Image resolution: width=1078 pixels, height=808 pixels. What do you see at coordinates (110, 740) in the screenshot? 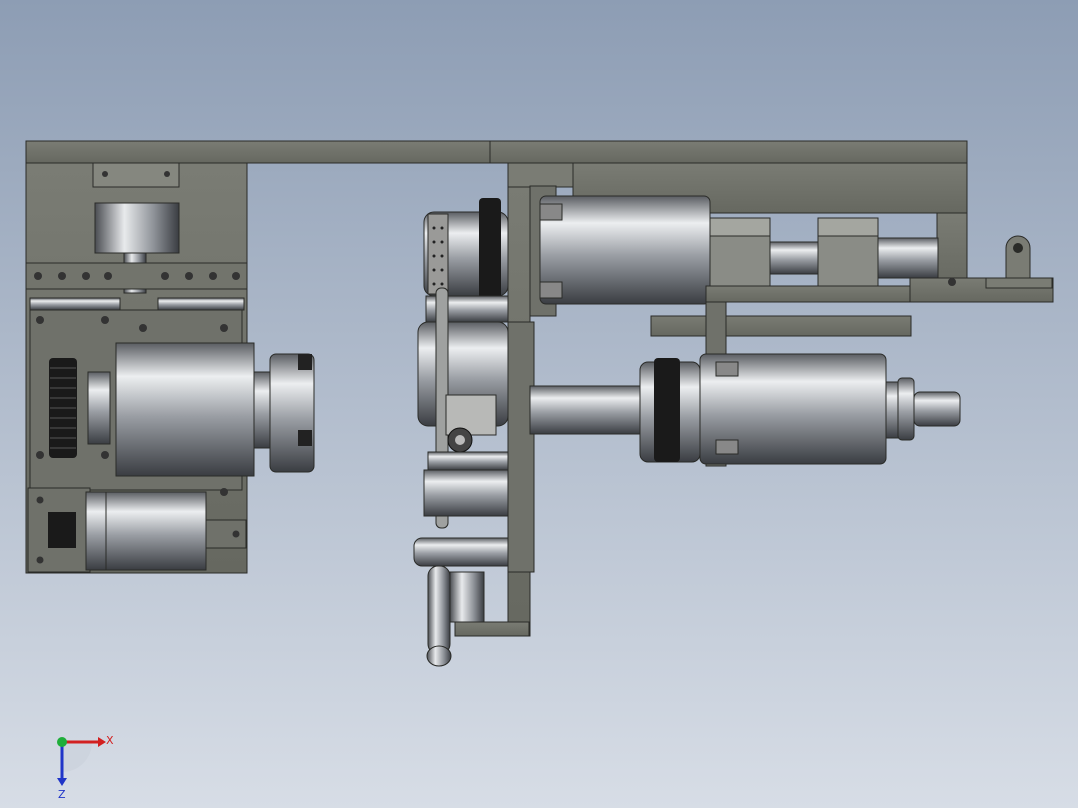
I see `x-axis-label: X` at bounding box center [110, 740].